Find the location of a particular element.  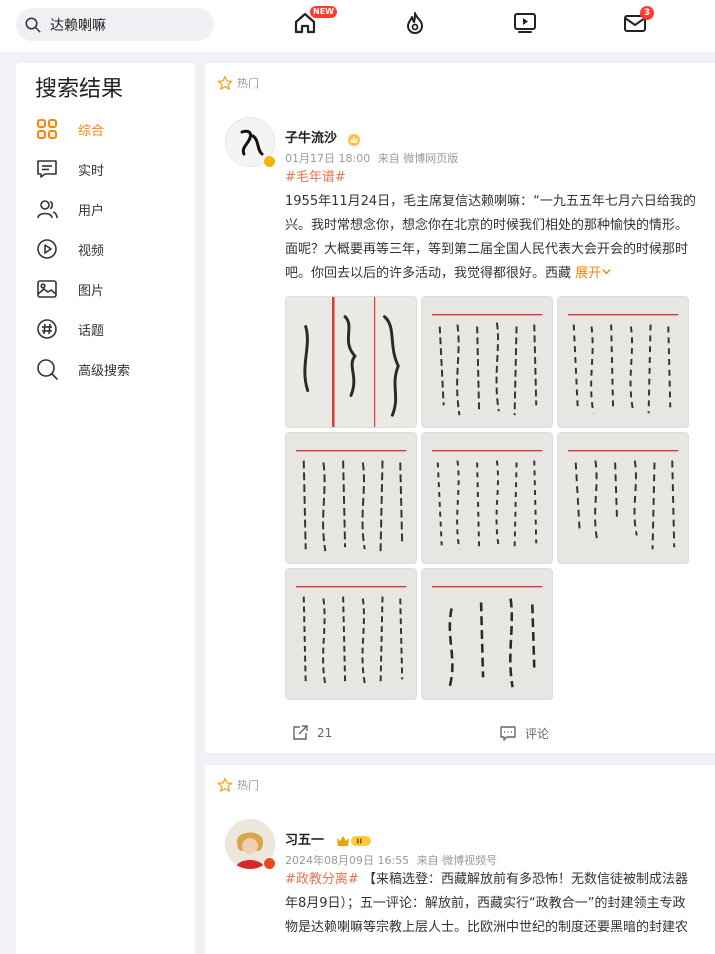

post-time: 2024年08月09日 16:55 is located at coordinates (347, 860).